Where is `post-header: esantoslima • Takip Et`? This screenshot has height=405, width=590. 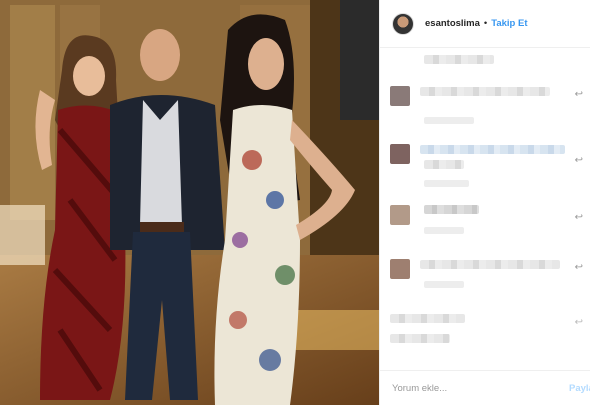
post-header: esantoslima • Takip Et is located at coordinates (485, 24).